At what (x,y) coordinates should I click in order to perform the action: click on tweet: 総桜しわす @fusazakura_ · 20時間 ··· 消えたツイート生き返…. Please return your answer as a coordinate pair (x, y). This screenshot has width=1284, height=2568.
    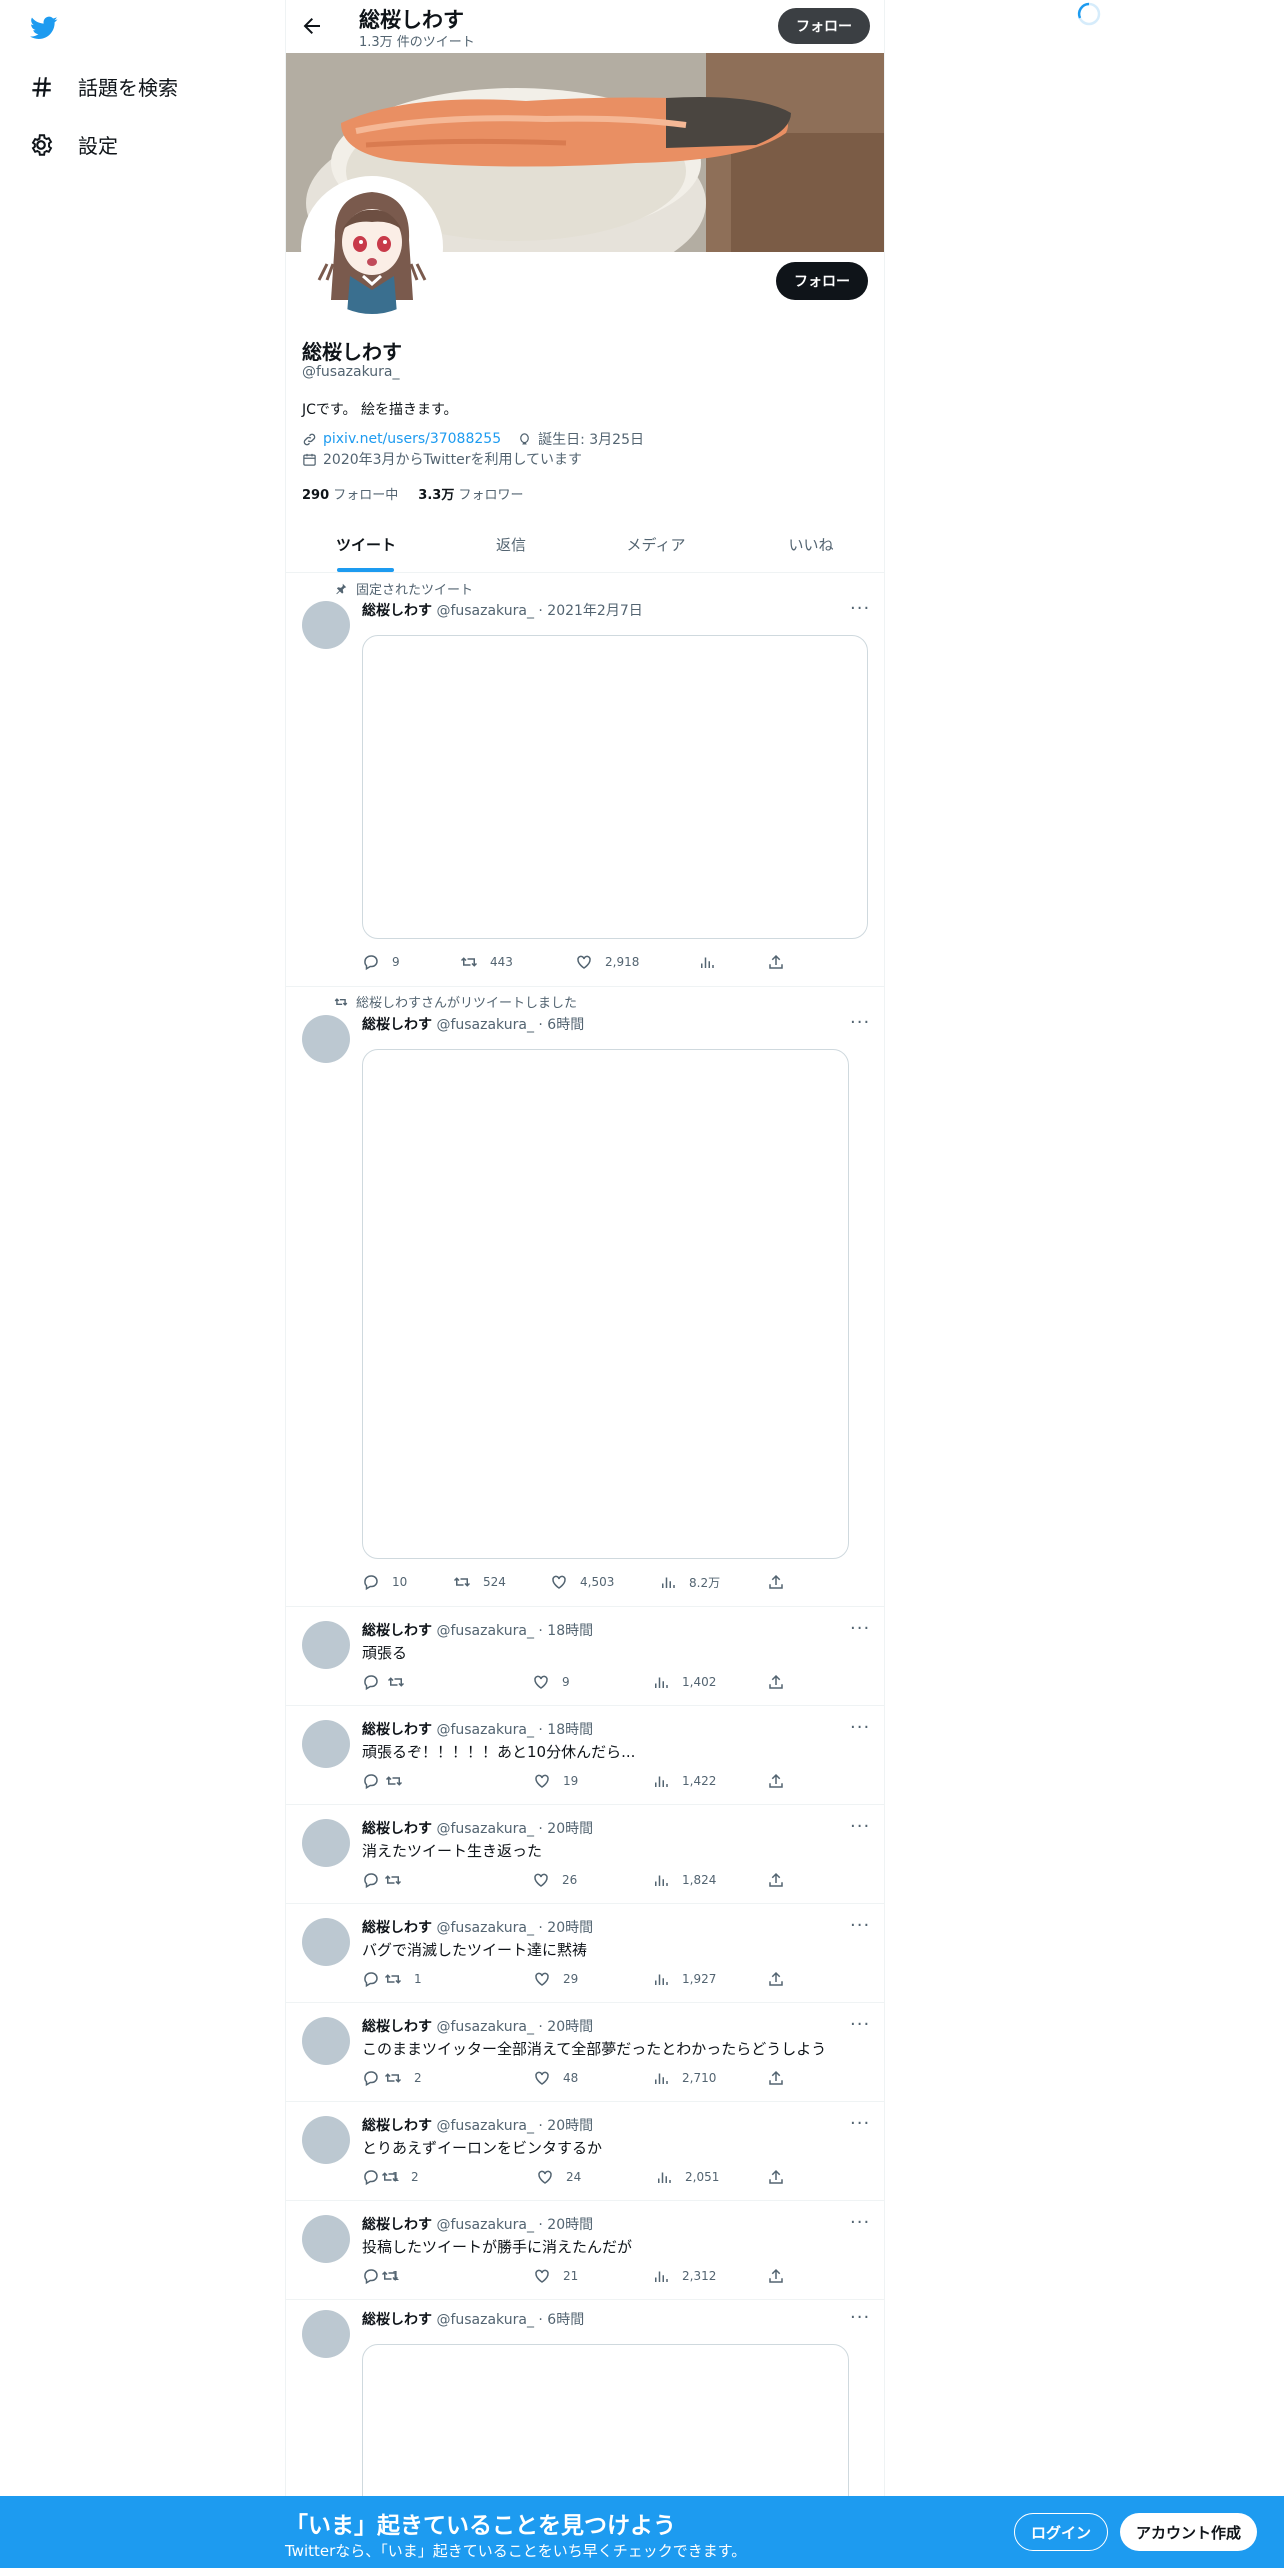
    Looking at the image, I should click on (585, 1854).